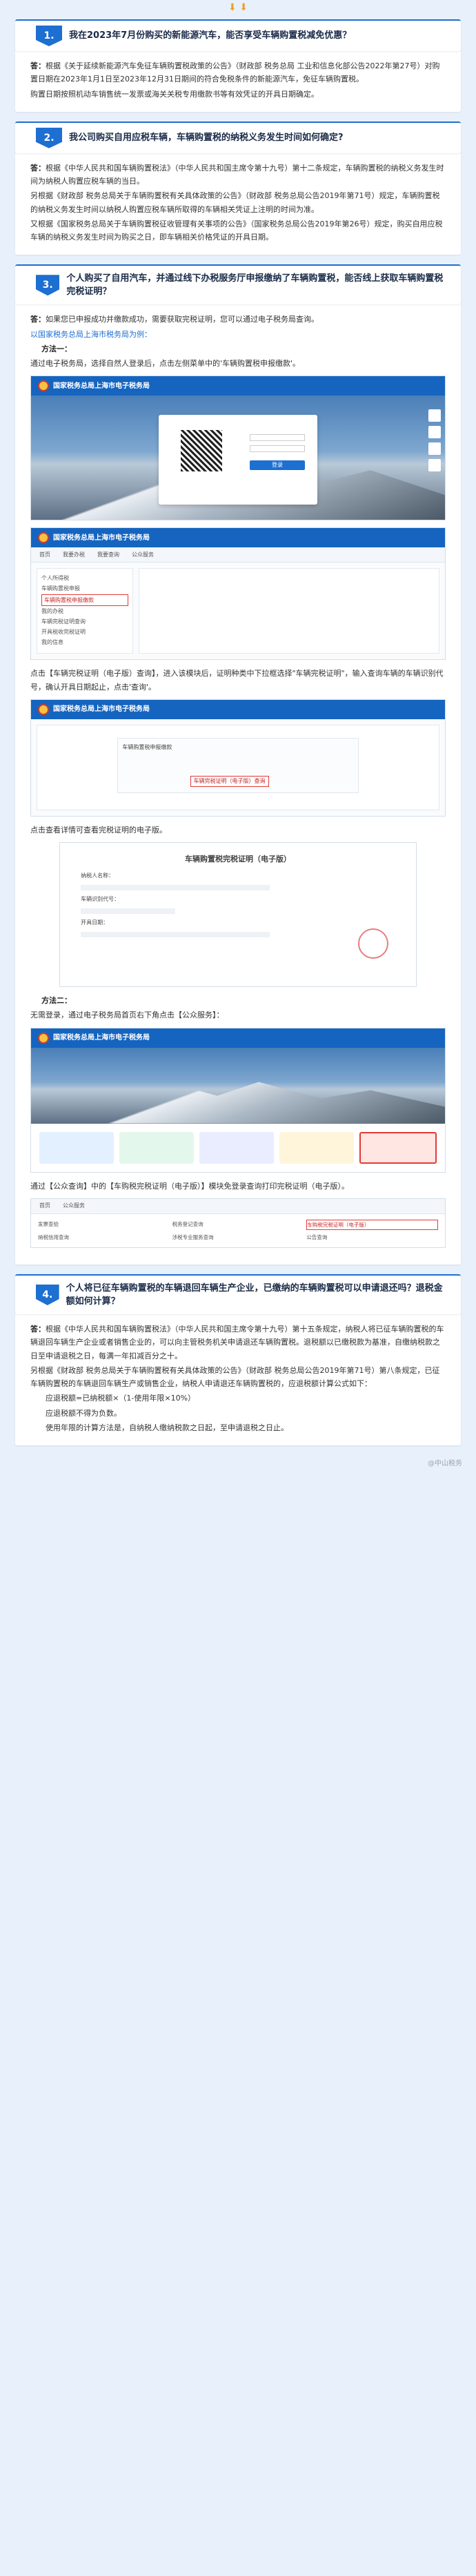  Describe the element at coordinates (121, 1398) in the screenshot. I see `formula-line: 应退税额=已纳税额×（1-使用年限×10%）` at that location.